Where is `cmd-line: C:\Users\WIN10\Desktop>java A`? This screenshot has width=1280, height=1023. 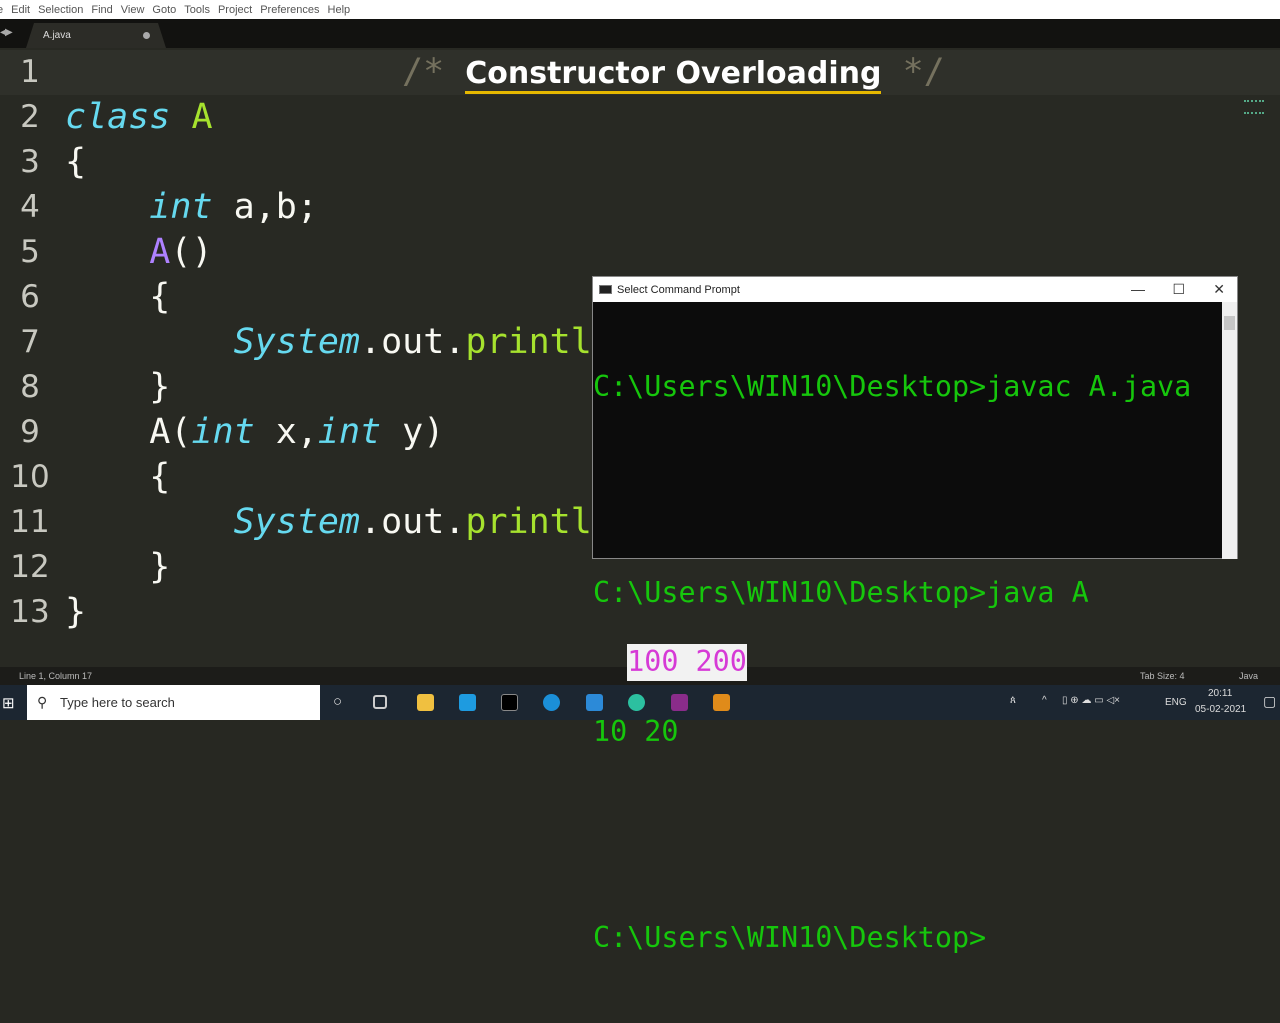 cmd-line: C:\Users\WIN10\Desktop>java A is located at coordinates (841, 592).